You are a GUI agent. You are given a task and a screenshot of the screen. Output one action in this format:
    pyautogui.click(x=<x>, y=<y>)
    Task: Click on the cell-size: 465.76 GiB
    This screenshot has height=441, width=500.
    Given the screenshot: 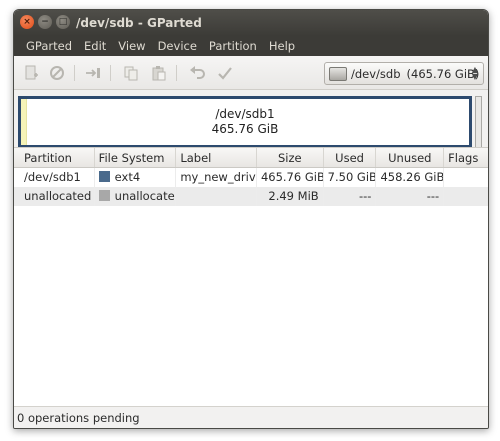 What is the action you would take?
    pyautogui.click(x=290, y=177)
    